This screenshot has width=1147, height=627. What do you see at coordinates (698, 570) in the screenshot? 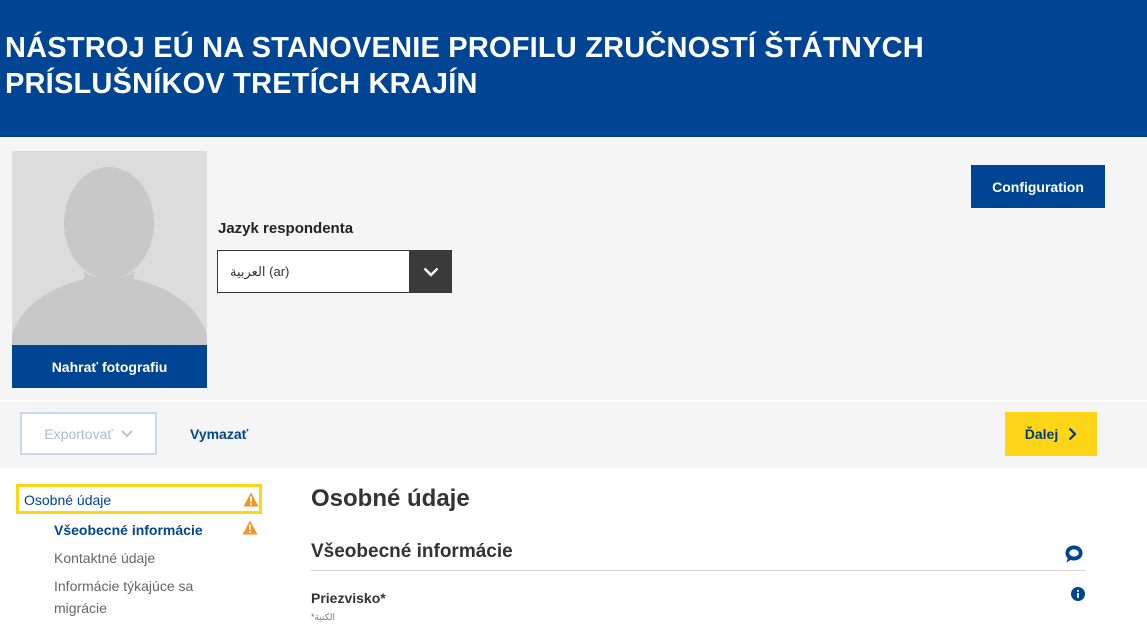
I see `section-divider` at bounding box center [698, 570].